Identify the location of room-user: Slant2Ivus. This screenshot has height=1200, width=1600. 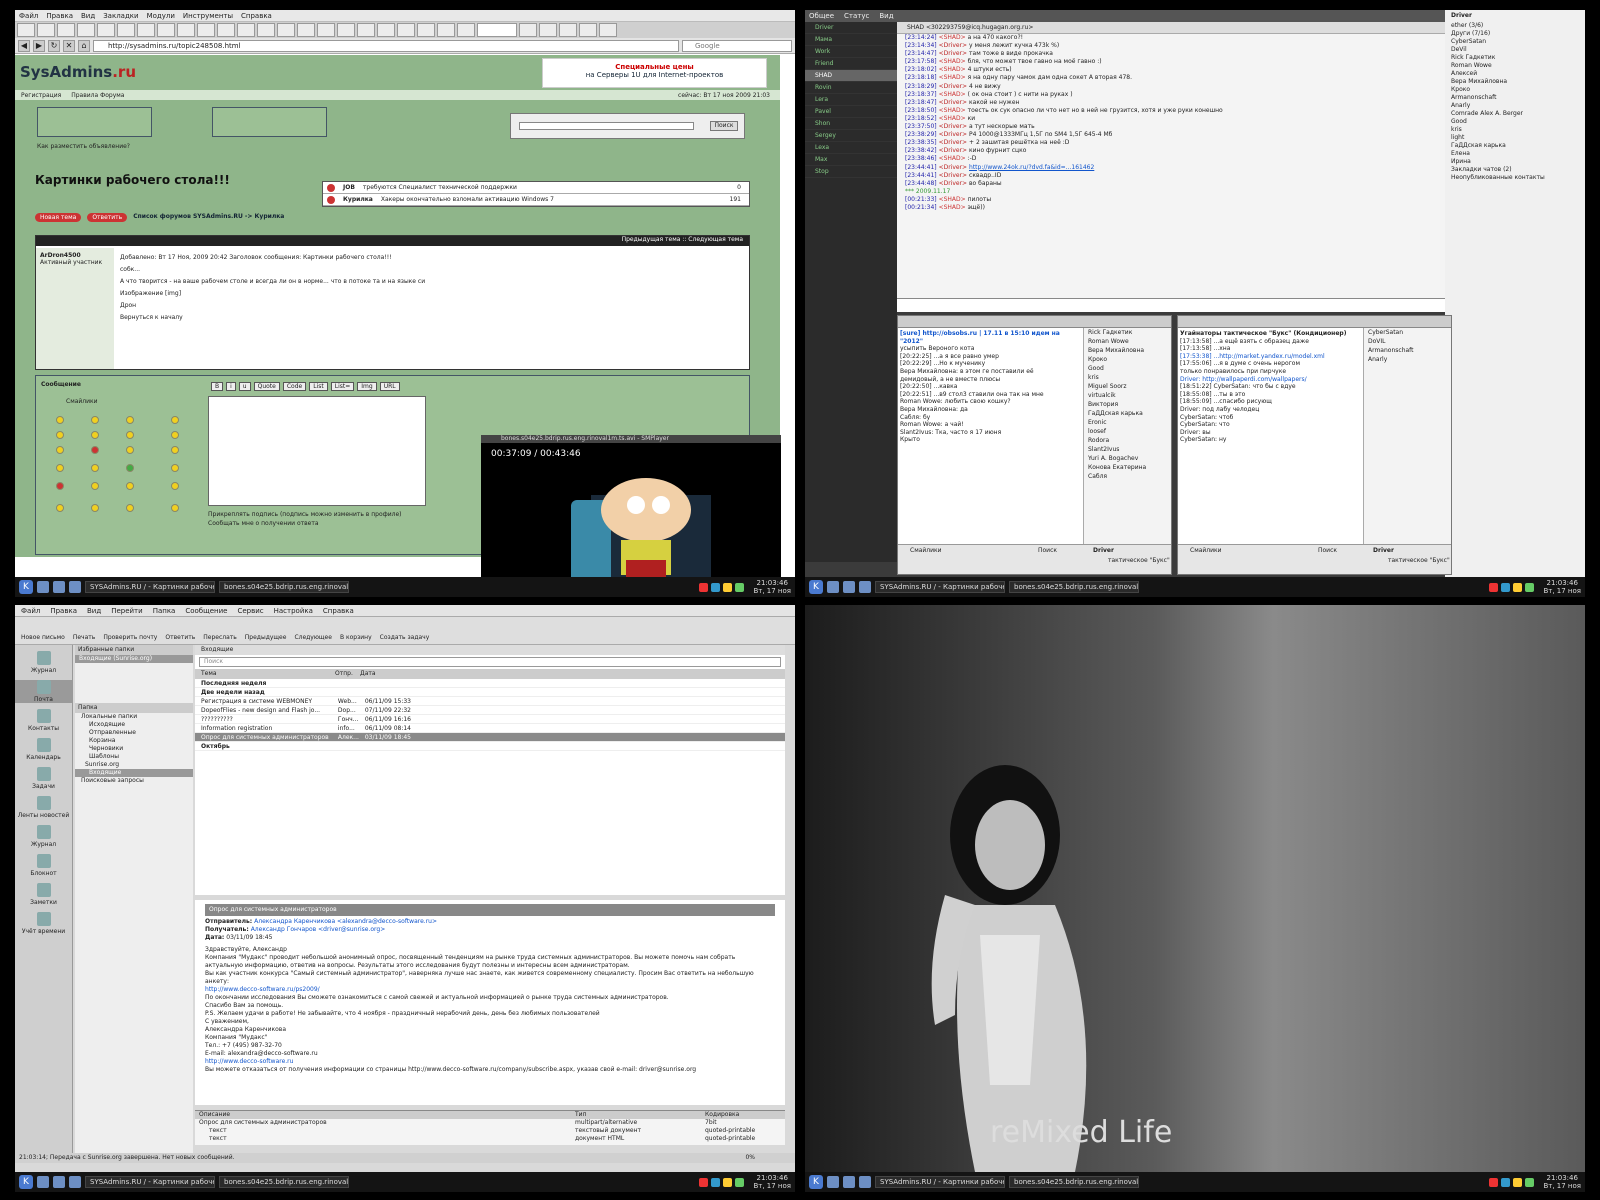
(1129, 449).